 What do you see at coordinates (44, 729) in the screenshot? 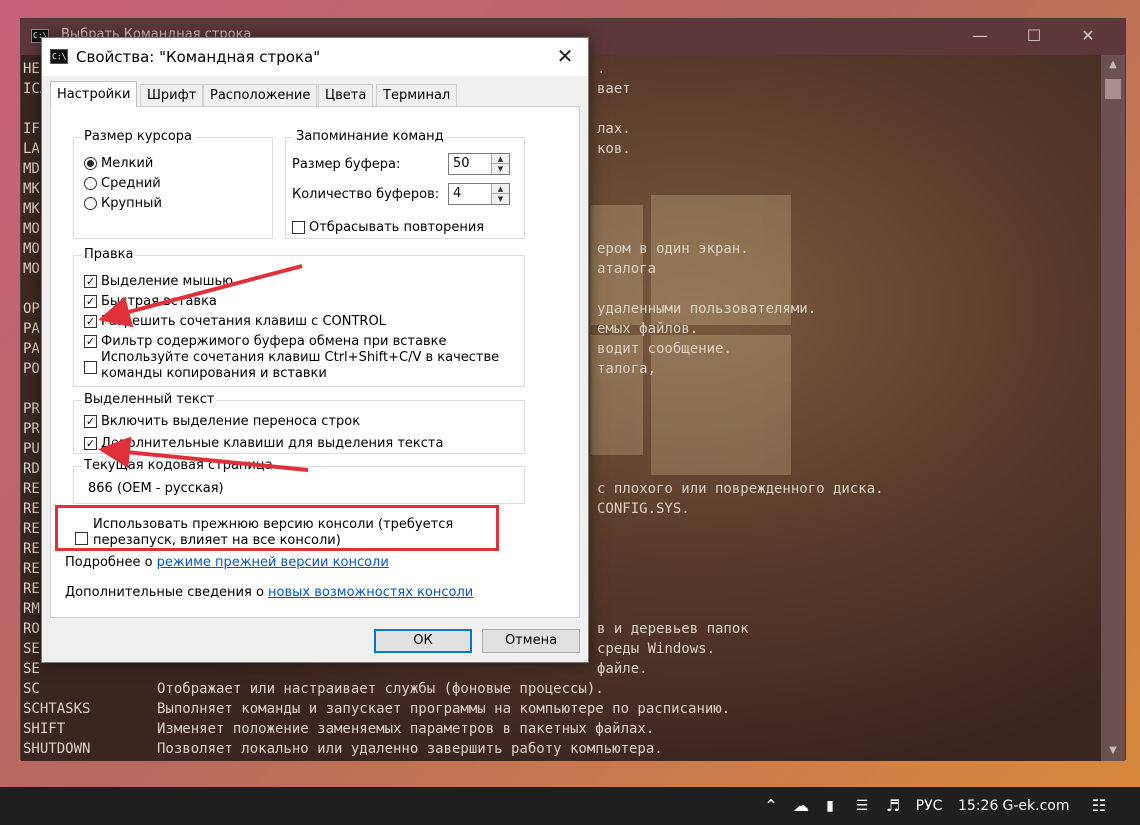
I see `console-command: SHIFT` at bounding box center [44, 729].